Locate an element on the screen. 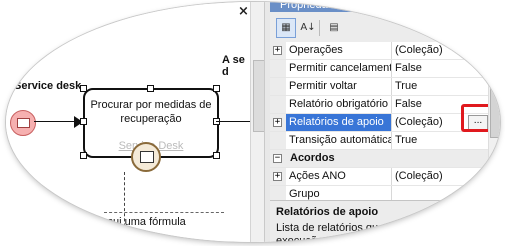 The image size is (505, 246). description-title: Relatórios de apoio is located at coordinates (327, 212).